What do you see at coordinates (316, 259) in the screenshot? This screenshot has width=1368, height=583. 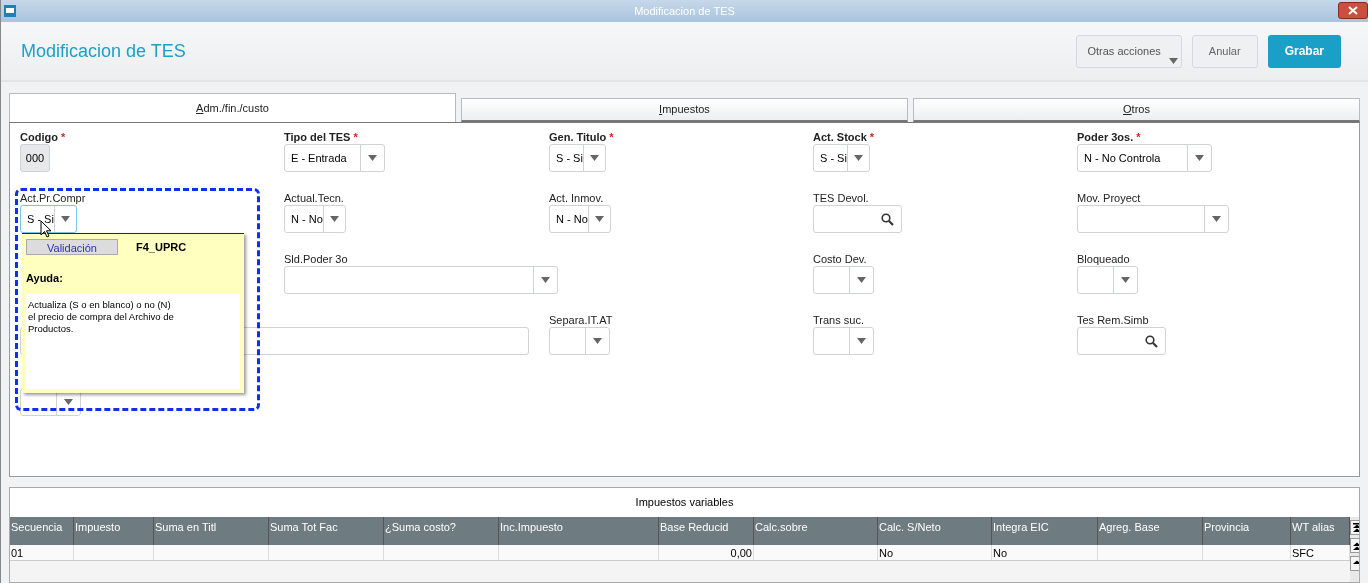 I see `field-label: Sld.Poder 3o` at bounding box center [316, 259].